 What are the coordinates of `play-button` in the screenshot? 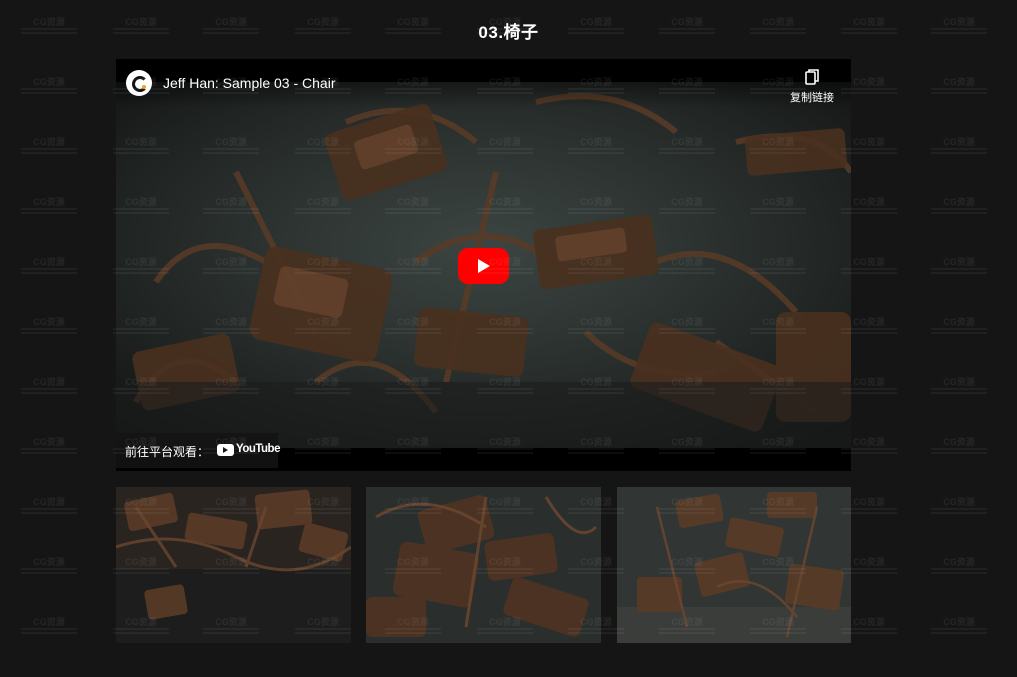 It's located at (483, 266).